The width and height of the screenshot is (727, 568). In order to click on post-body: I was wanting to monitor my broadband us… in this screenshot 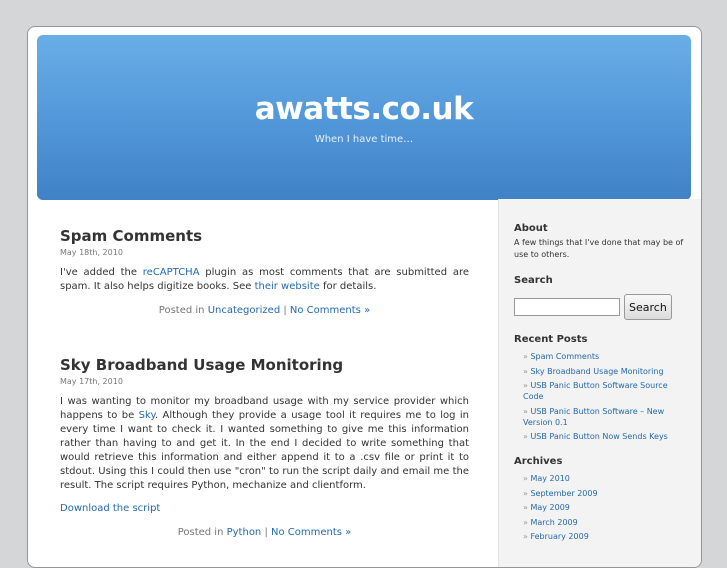, I will do `click(264, 444)`.